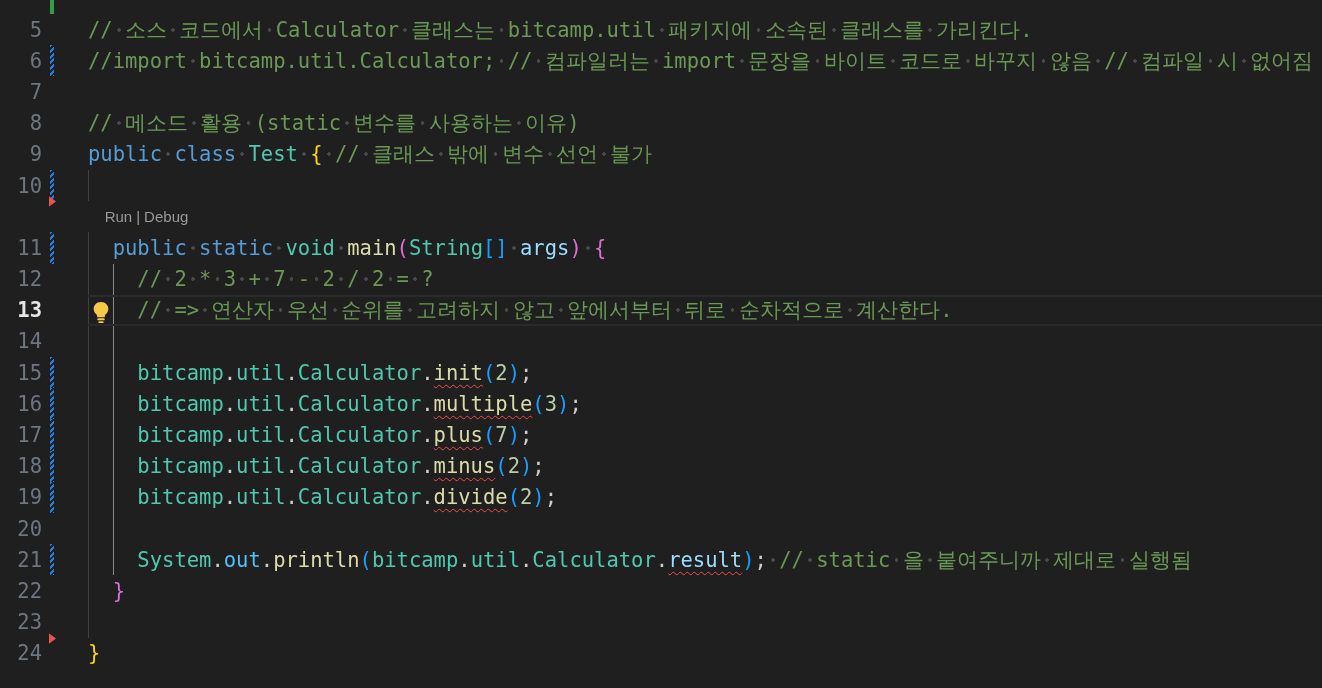 The width and height of the screenshot is (1322, 688). Describe the element at coordinates (29, 435) in the screenshot. I see `line-number: 17` at that location.